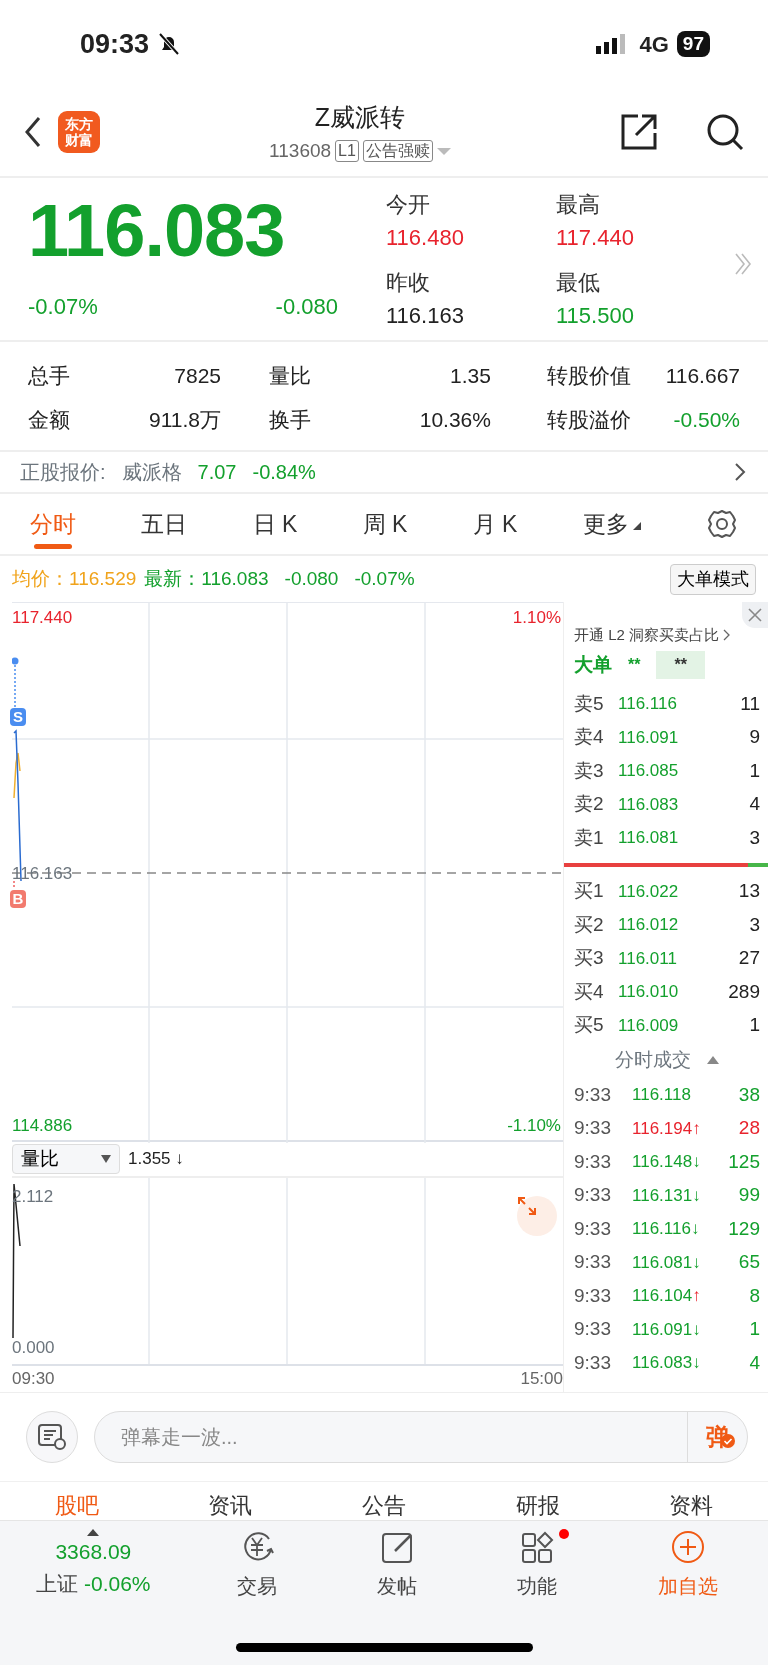 Image resolution: width=768 pixels, height=1665 pixels. I want to click on back-icon, so click(33, 132).